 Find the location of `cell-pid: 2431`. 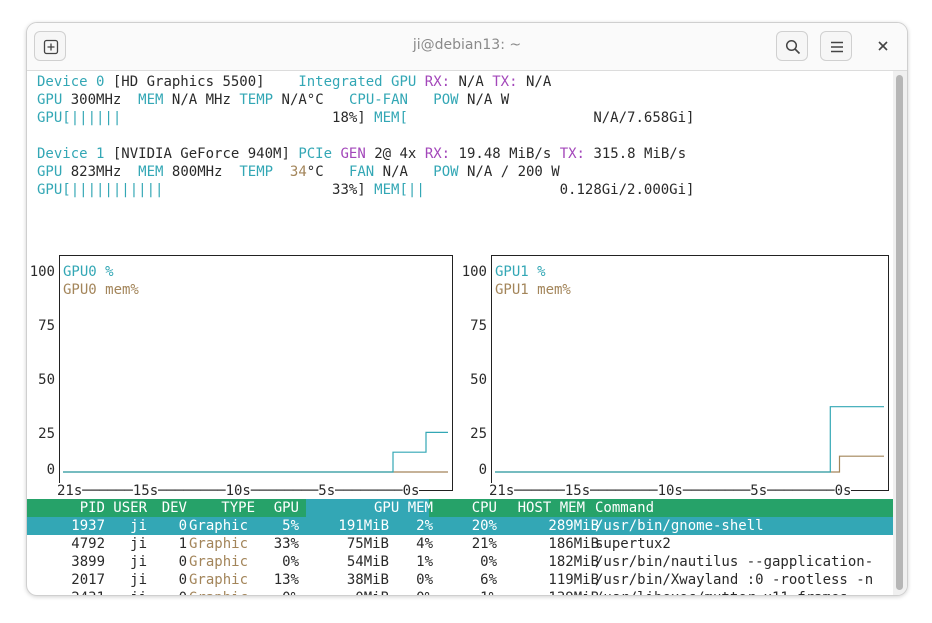

cell-pid: 2431 is located at coordinates (80, 592).